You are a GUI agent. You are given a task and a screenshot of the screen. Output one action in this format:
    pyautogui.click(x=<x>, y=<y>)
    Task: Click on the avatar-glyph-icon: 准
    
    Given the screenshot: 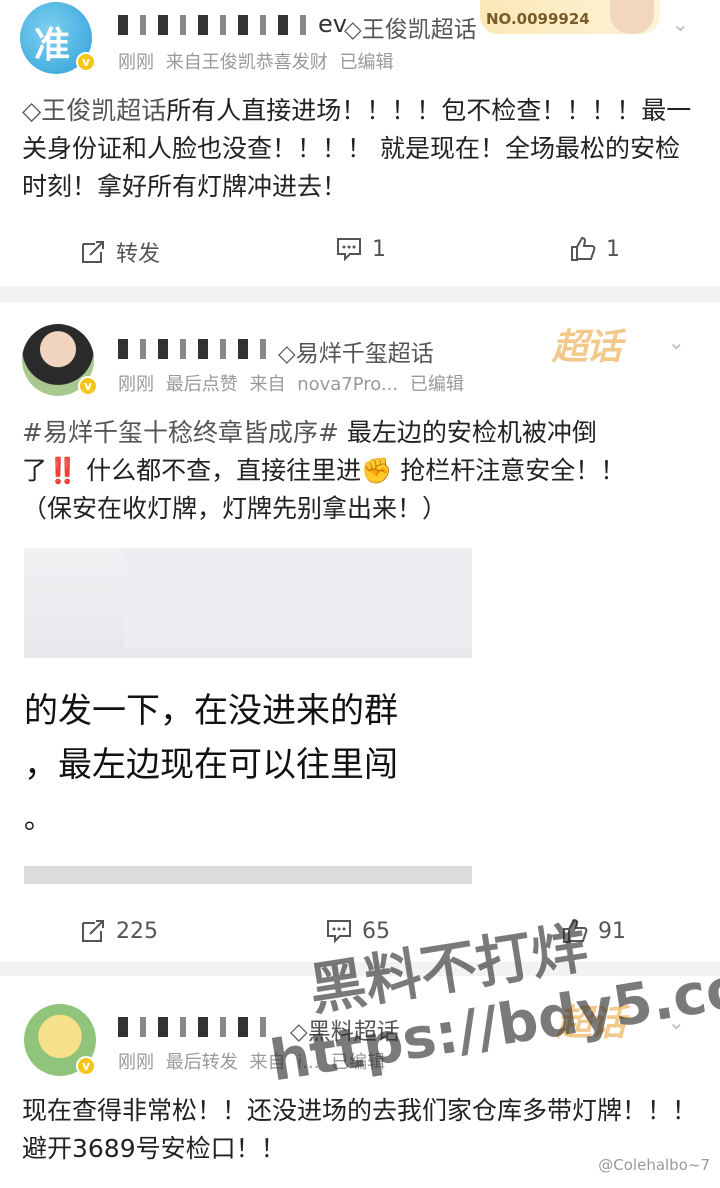 What is the action you would take?
    pyautogui.click(x=52, y=45)
    